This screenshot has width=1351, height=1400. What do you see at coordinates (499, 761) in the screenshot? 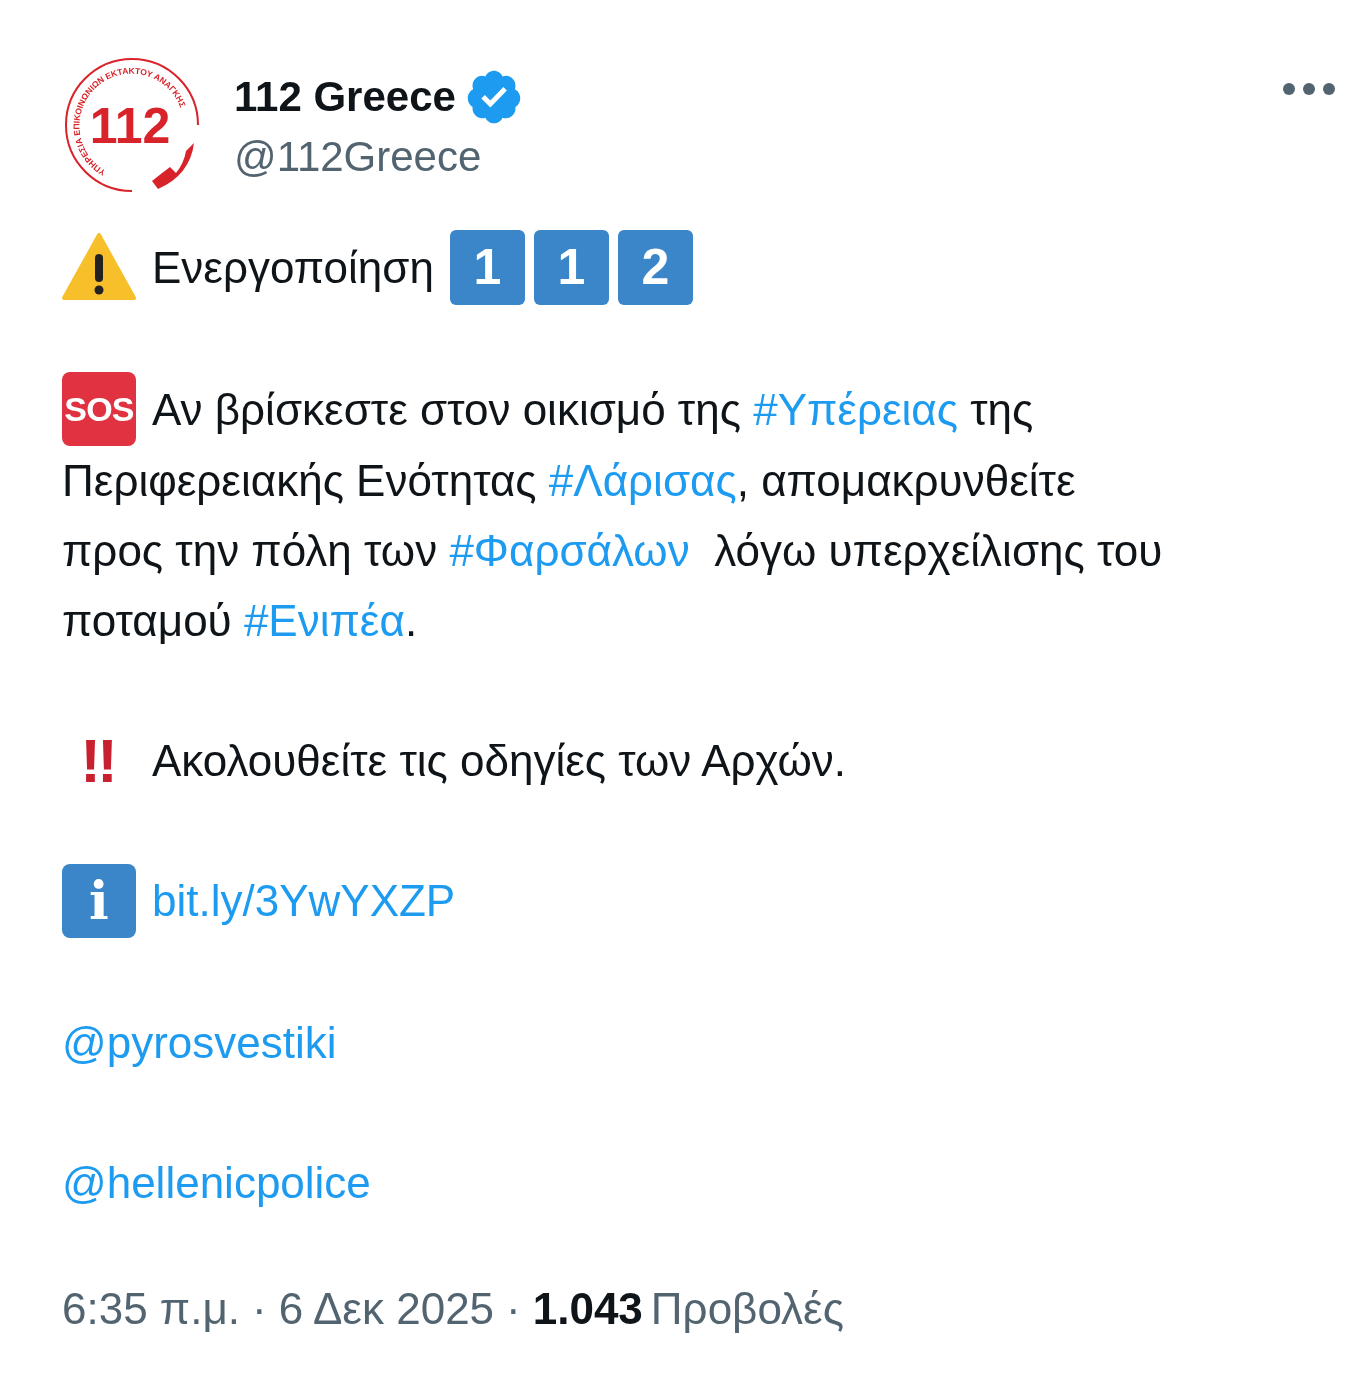
I see `tweet-text: Ακολουθείτε τις οδηγίες των Αρχών.` at bounding box center [499, 761].